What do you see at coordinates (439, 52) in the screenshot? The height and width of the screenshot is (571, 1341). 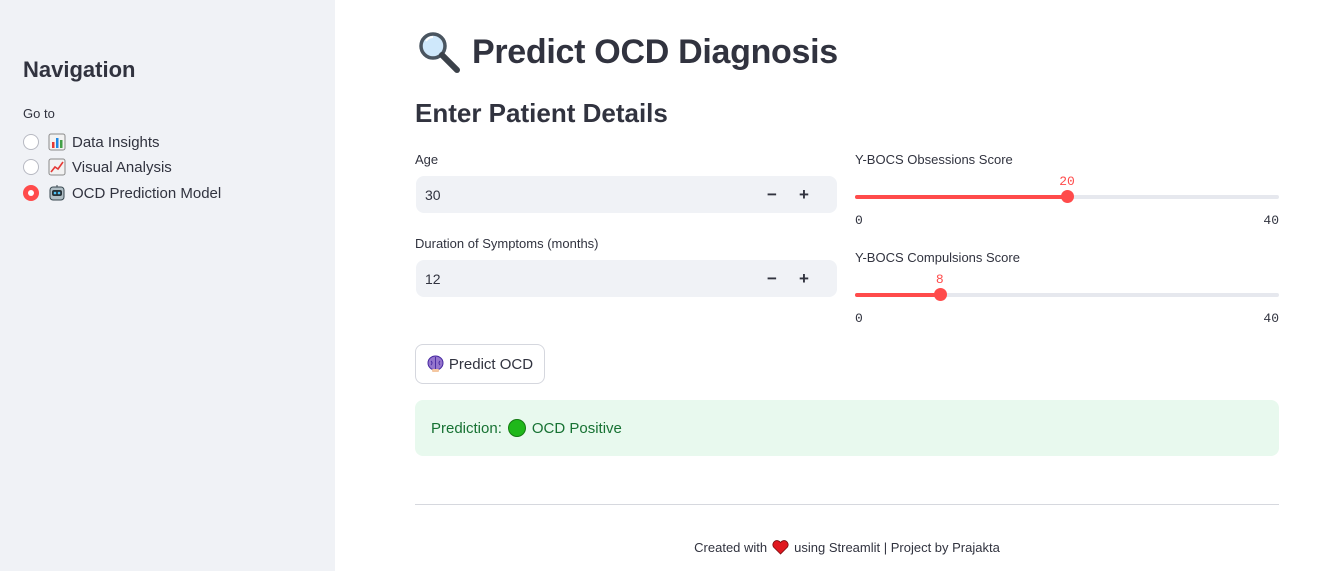 I see `magnifier-icon` at bounding box center [439, 52].